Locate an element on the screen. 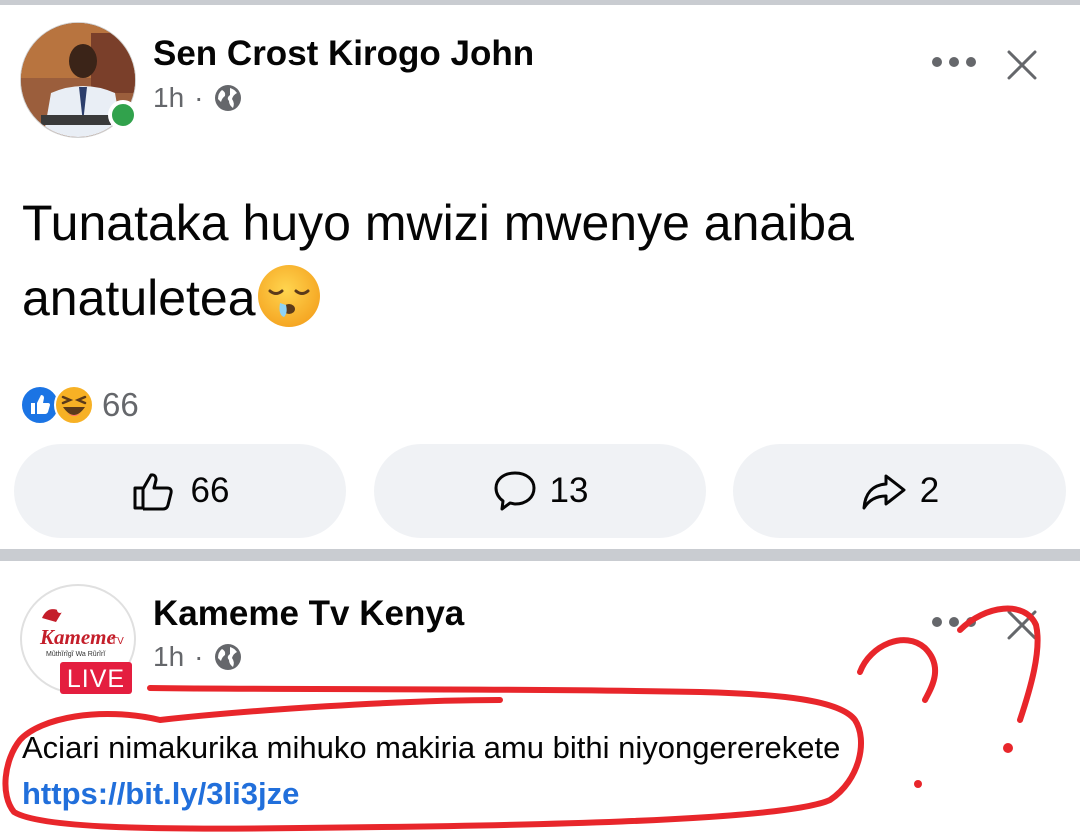  reactions-summary: 66 is located at coordinates (79, 405).